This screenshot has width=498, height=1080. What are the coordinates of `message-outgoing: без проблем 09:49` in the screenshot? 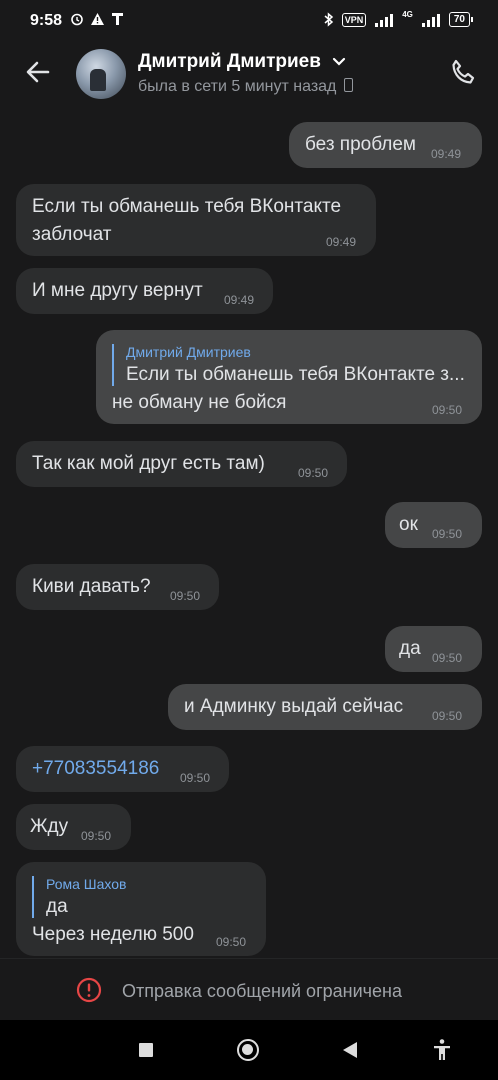 It's located at (385, 145).